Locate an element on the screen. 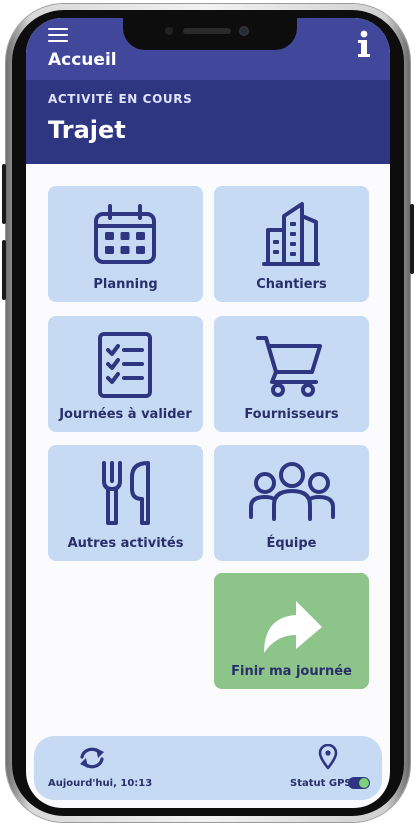 This screenshot has height=827, width=416. tile-autres-activites: Autres activités is located at coordinates (125, 503).